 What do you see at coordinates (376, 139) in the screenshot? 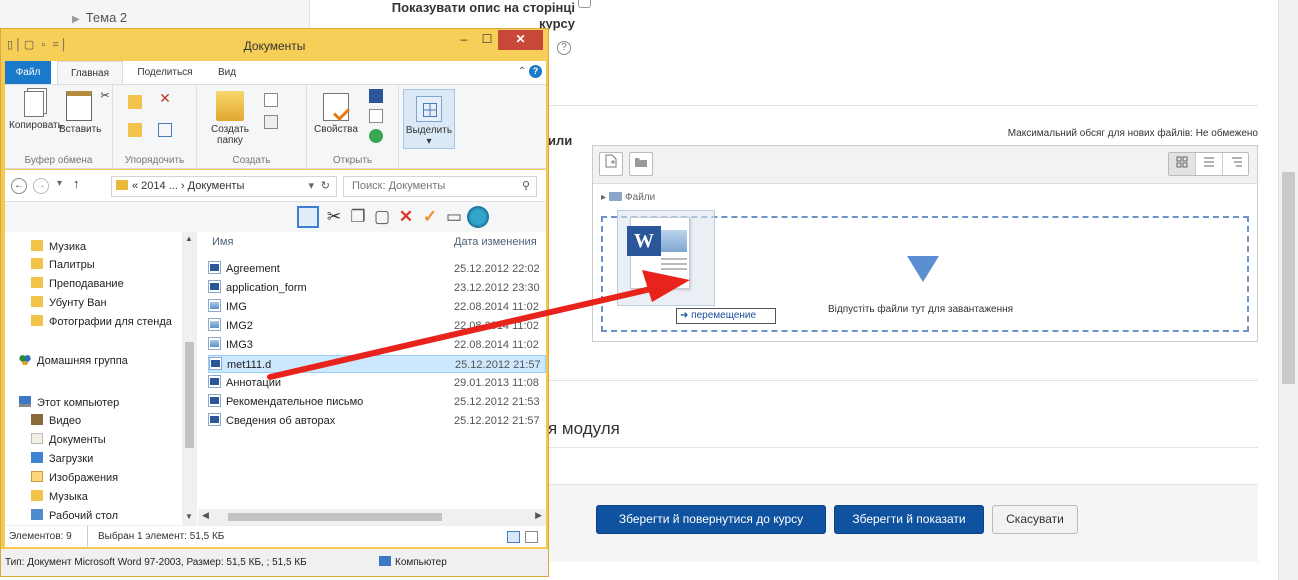
I see `history-button` at bounding box center [376, 139].